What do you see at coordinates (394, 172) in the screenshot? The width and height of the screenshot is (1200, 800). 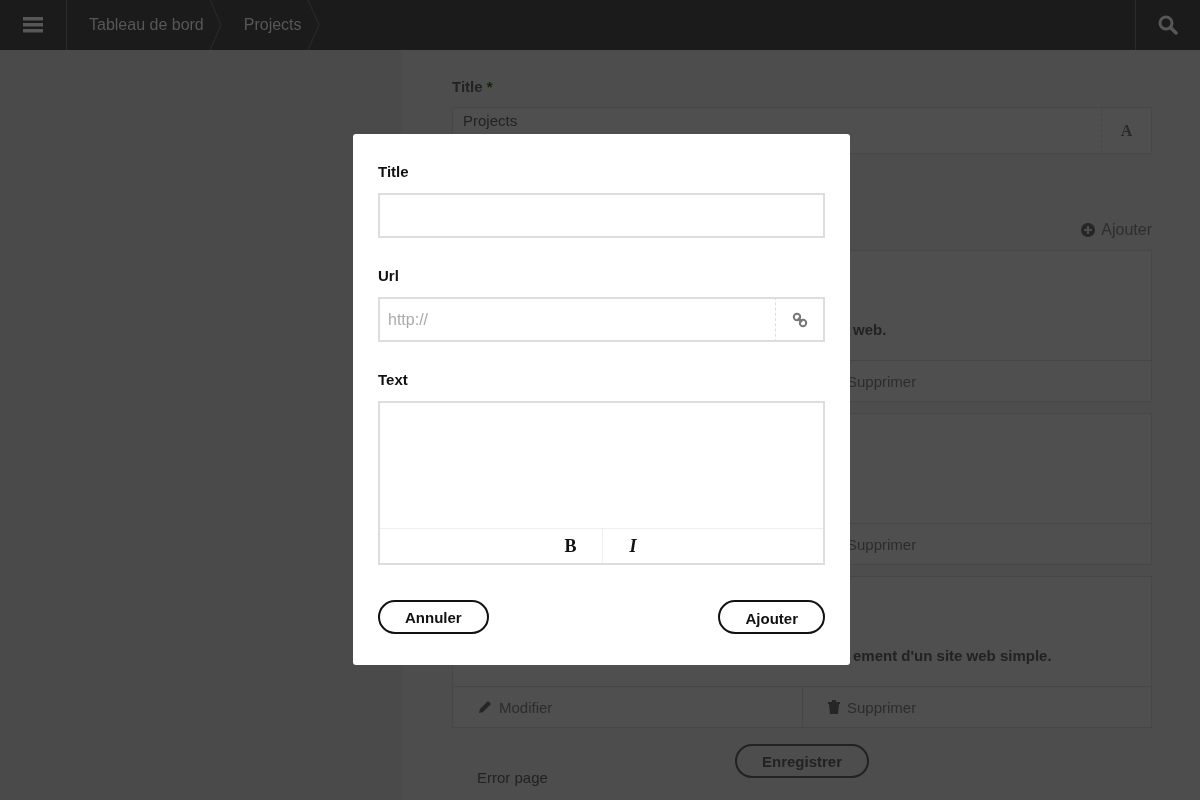 I see `field-label: Title` at bounding box center [394, 172].